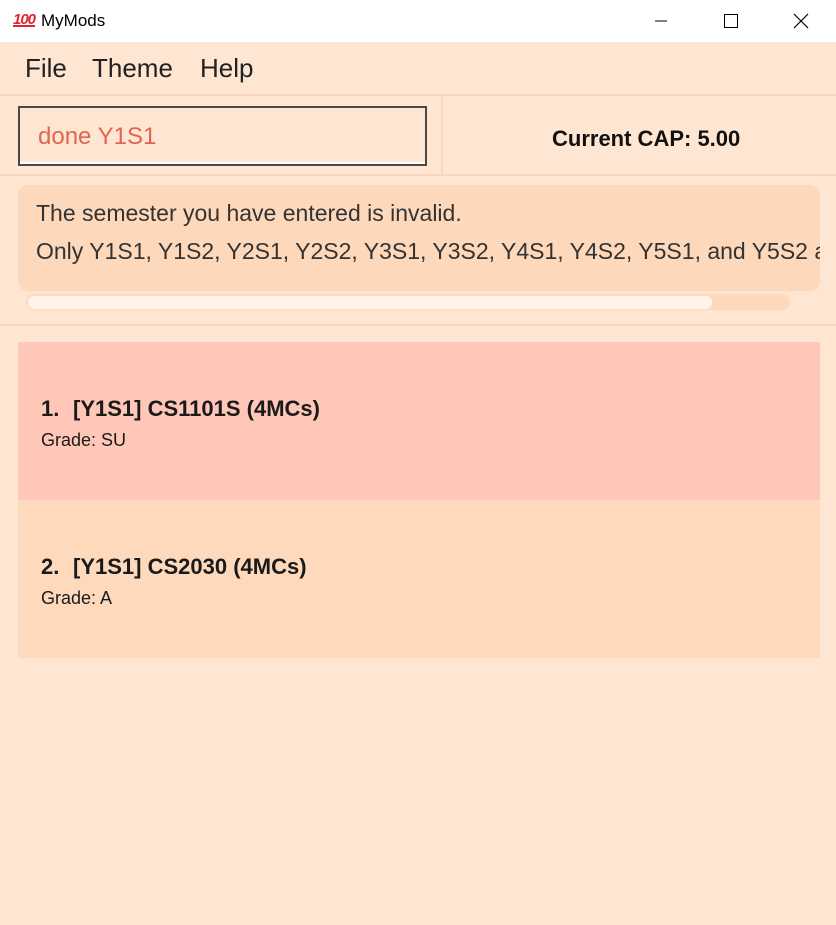  I want to click on horizontal-scrollbar, so click(408, 302).